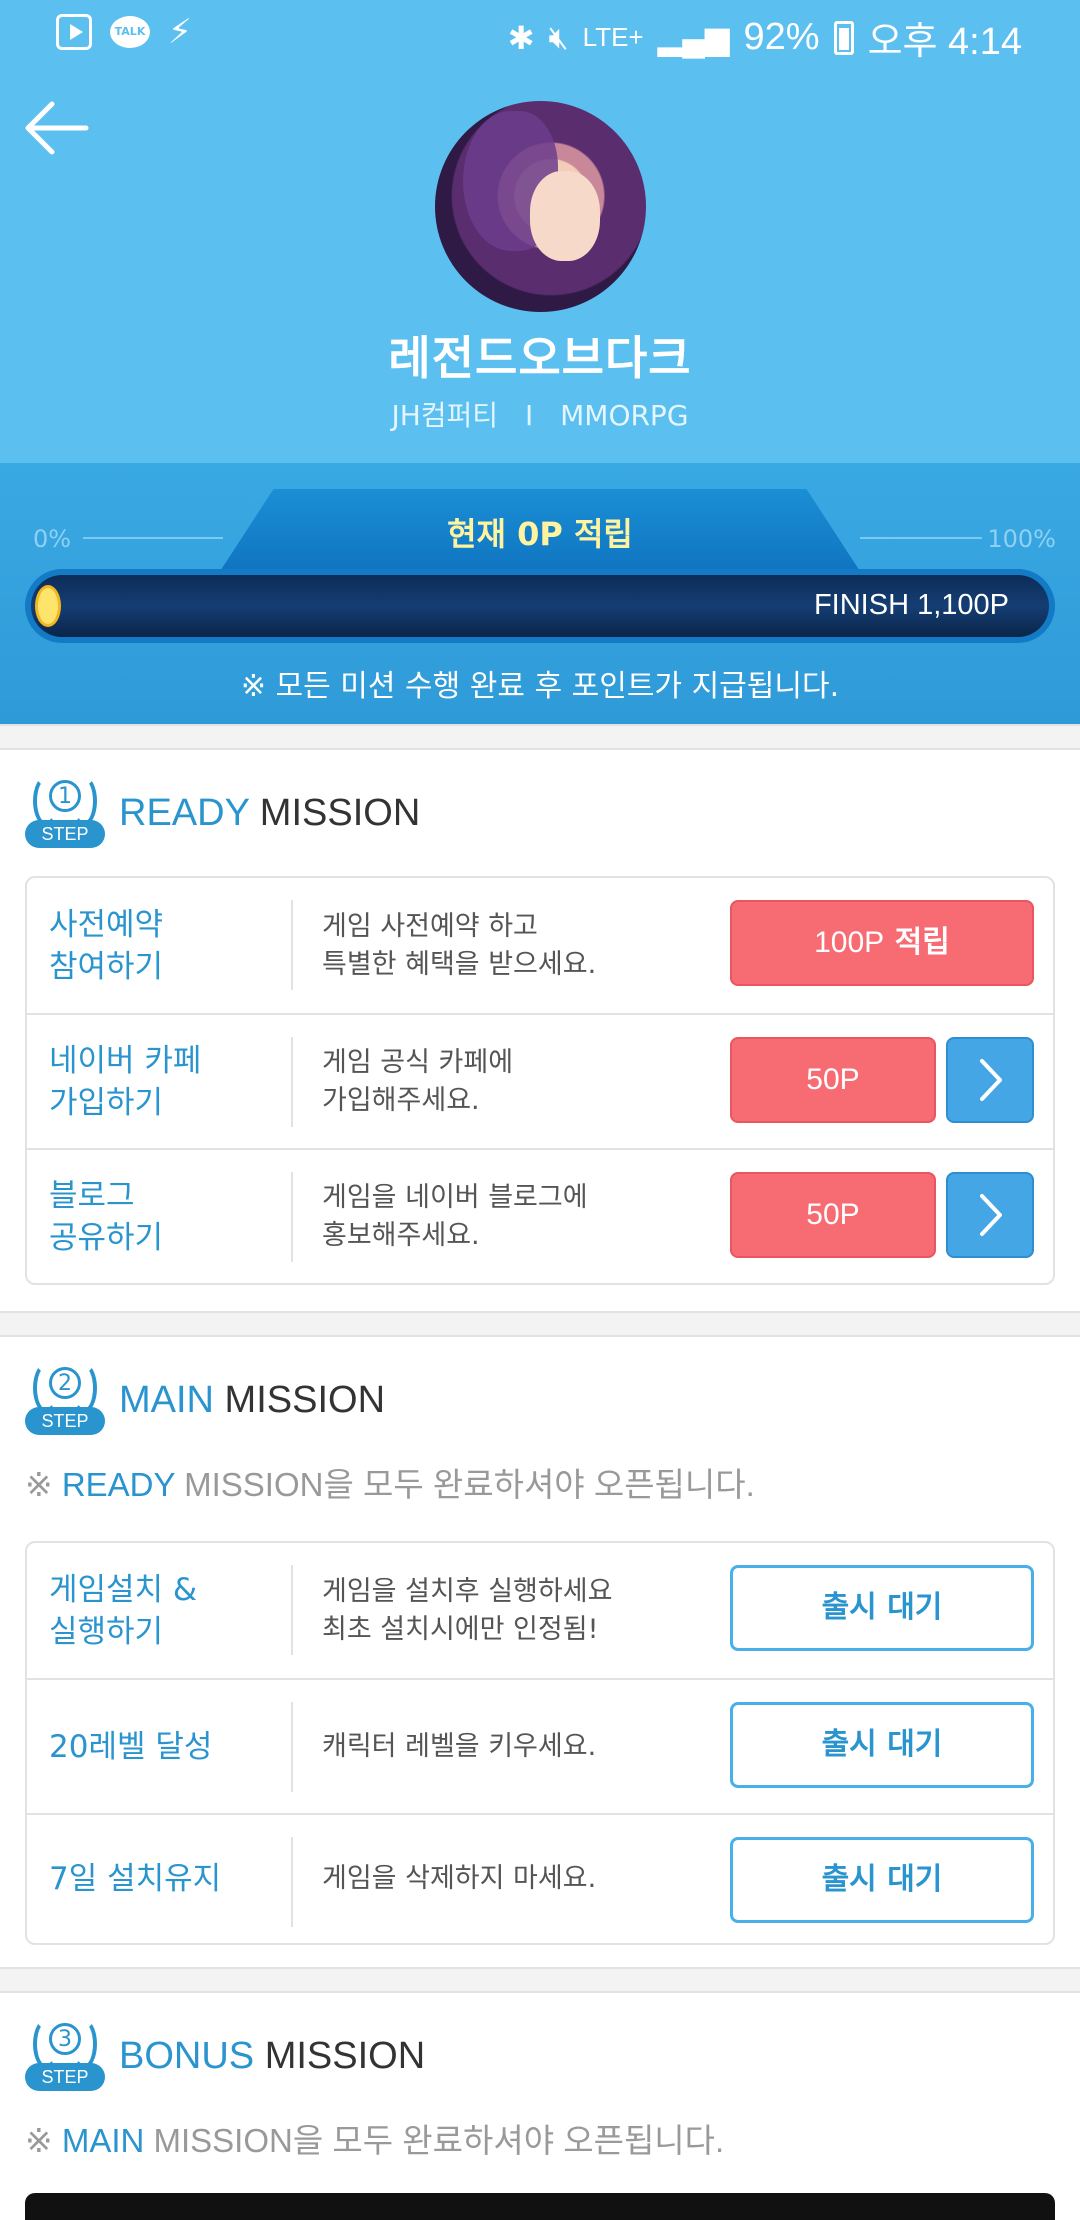  Describe the element at coordinates (65, 1400) in the screenshot. I see `laurel-step-icon: 2 STEP` at that location.